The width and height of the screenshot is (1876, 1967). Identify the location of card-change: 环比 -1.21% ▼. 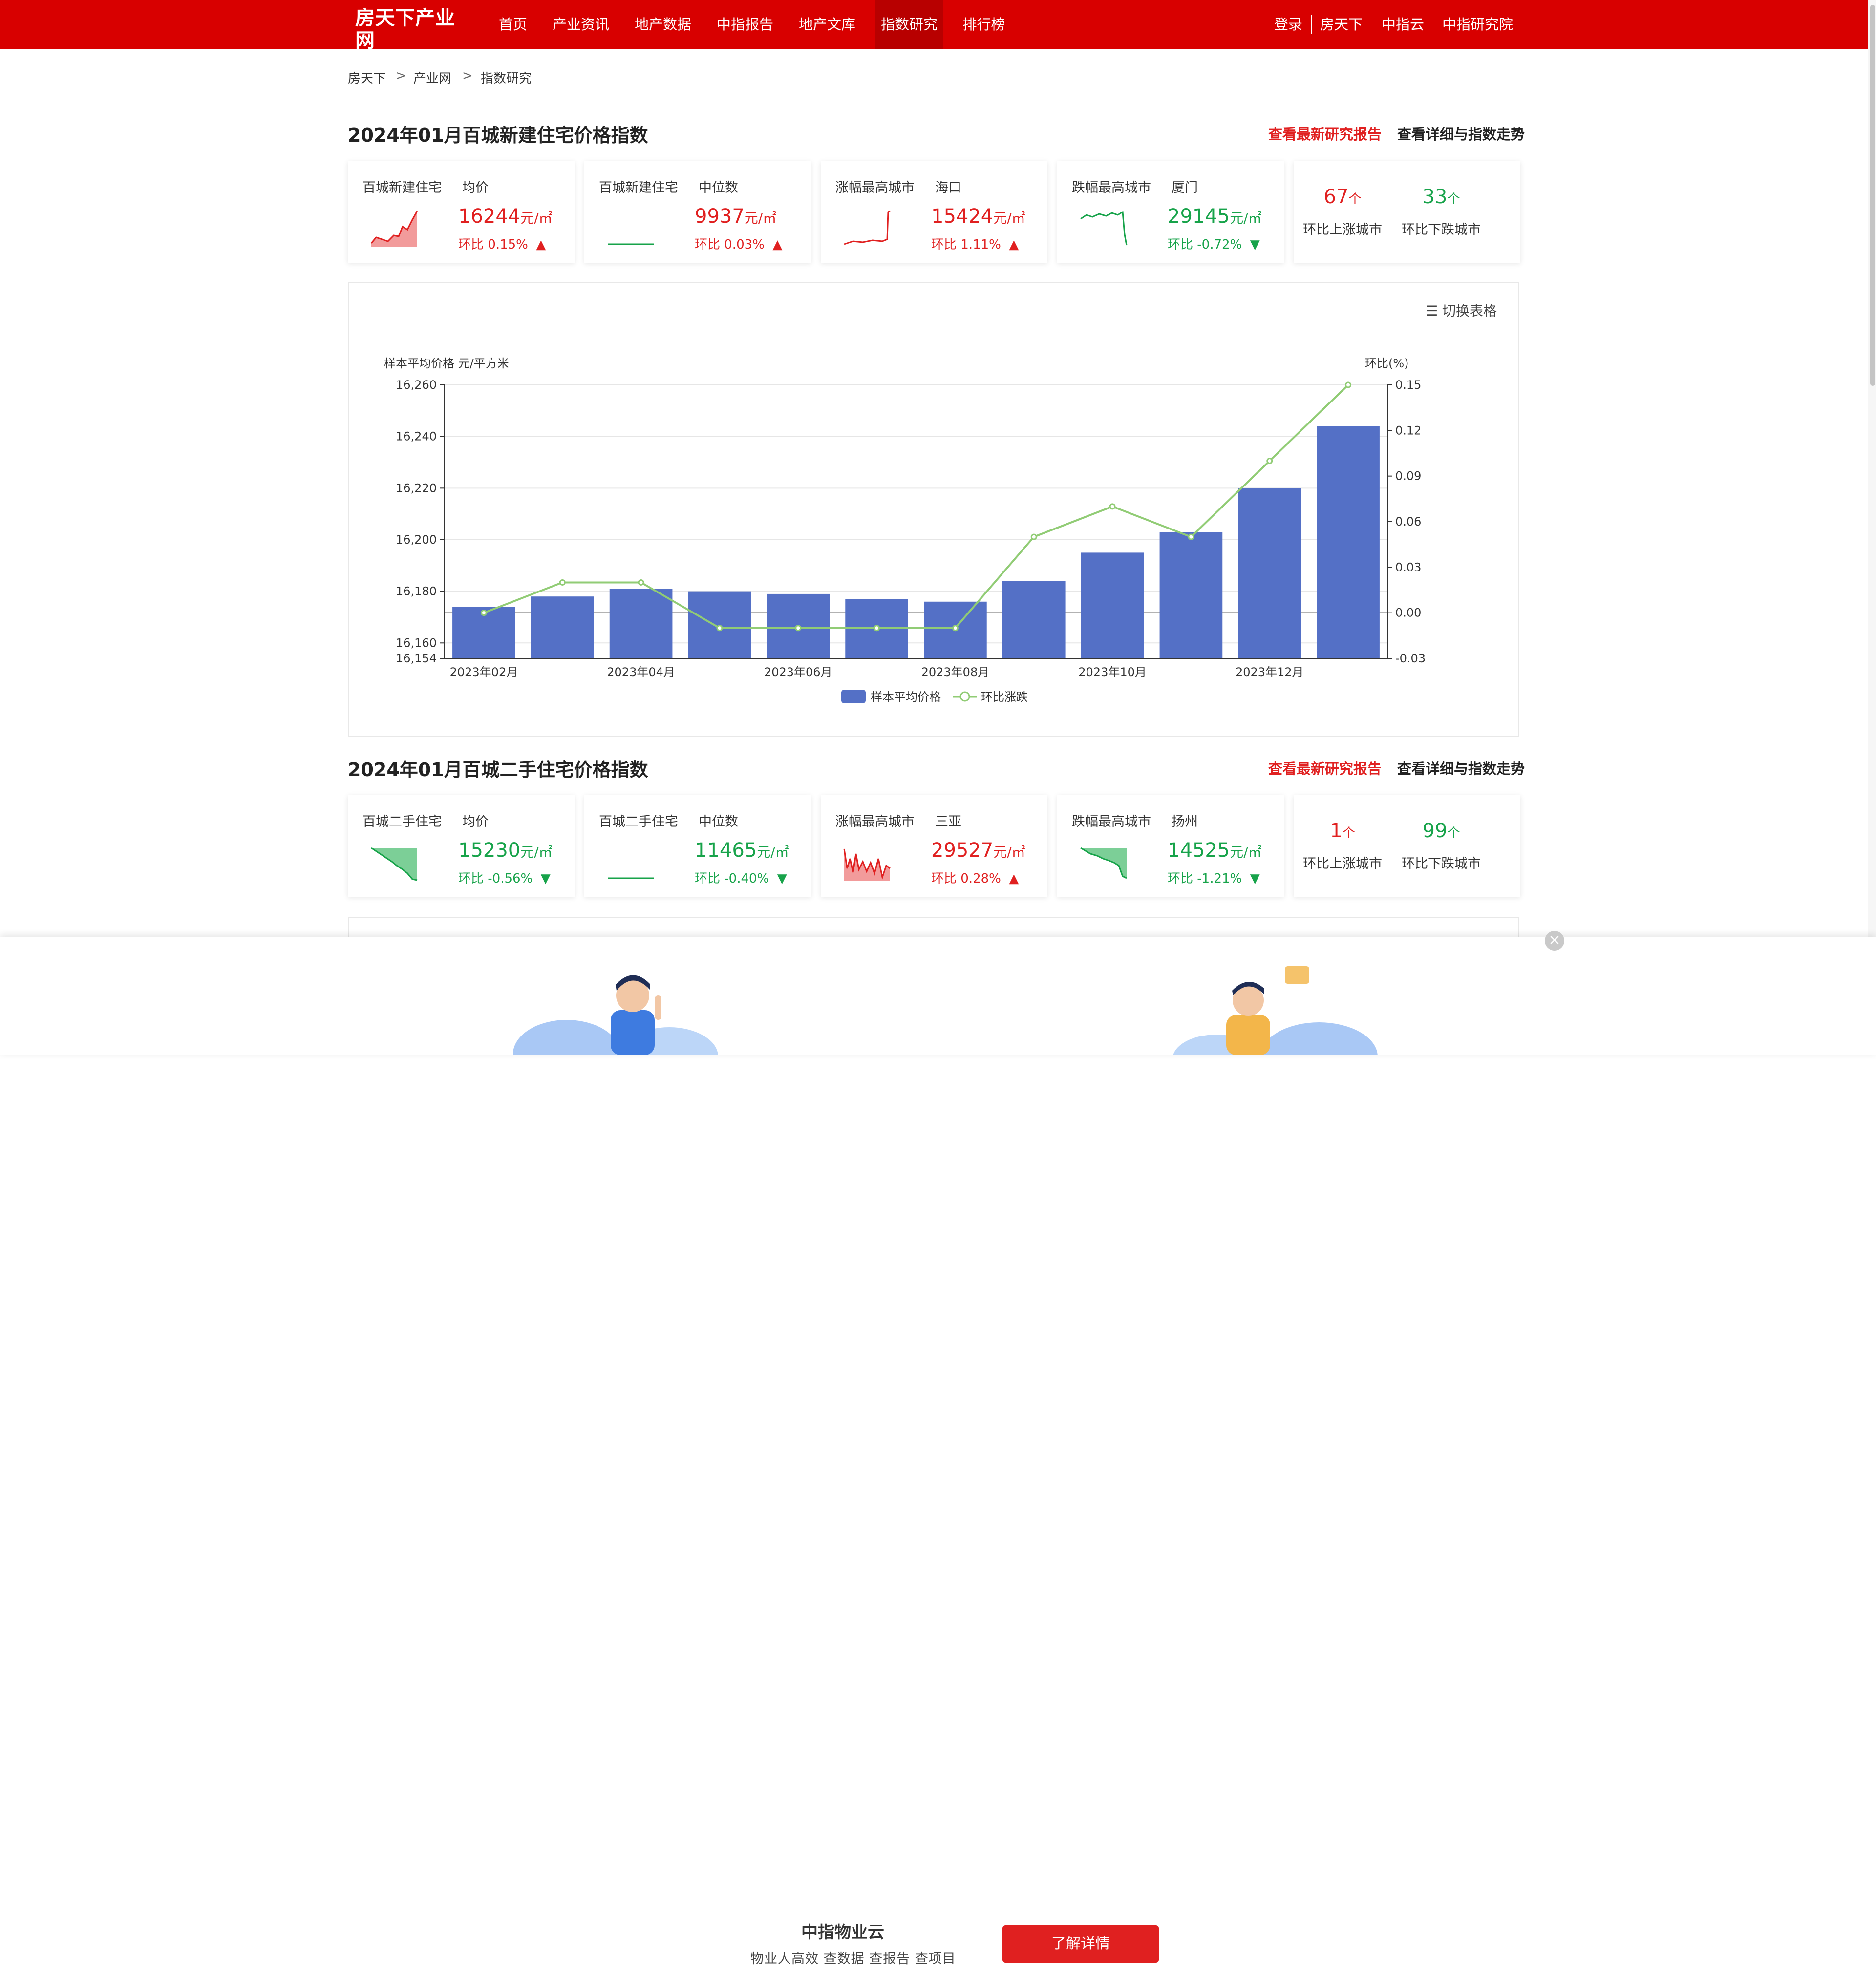
(1214, 877).